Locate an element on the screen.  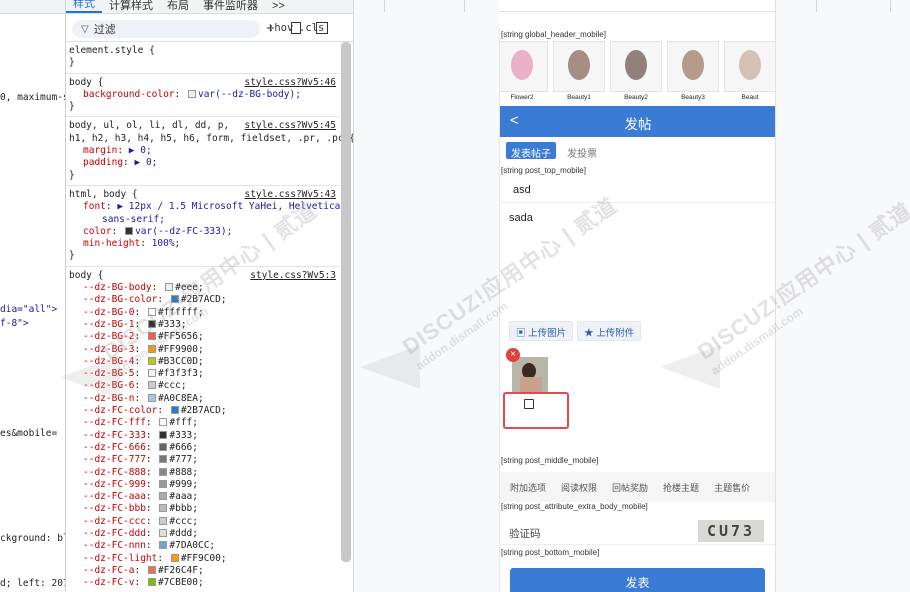
page-title: 发帖 is located at coordinates (638, 124).